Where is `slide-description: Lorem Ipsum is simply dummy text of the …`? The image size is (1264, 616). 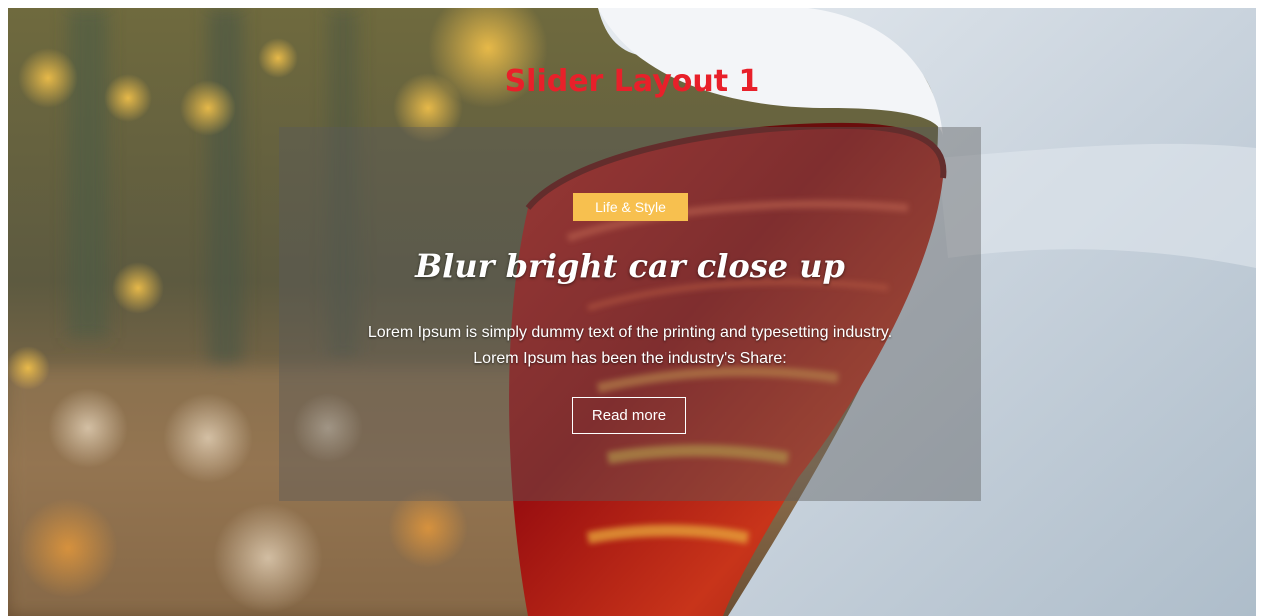 slide-description: Lorem Ipsum is simply dummy text of the … is located at coordinates (630, 345).